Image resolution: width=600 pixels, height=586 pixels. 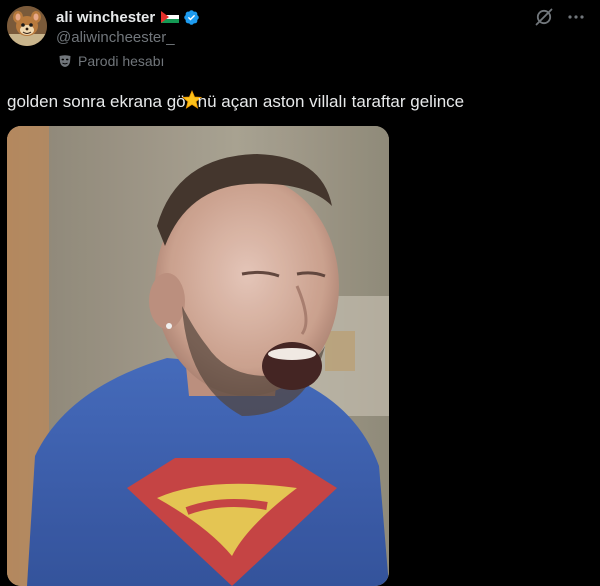 What do you see at coordinates (191, 17) in the screenshot?
I see `verified-badge-icon` at bounding box center [191, 17].